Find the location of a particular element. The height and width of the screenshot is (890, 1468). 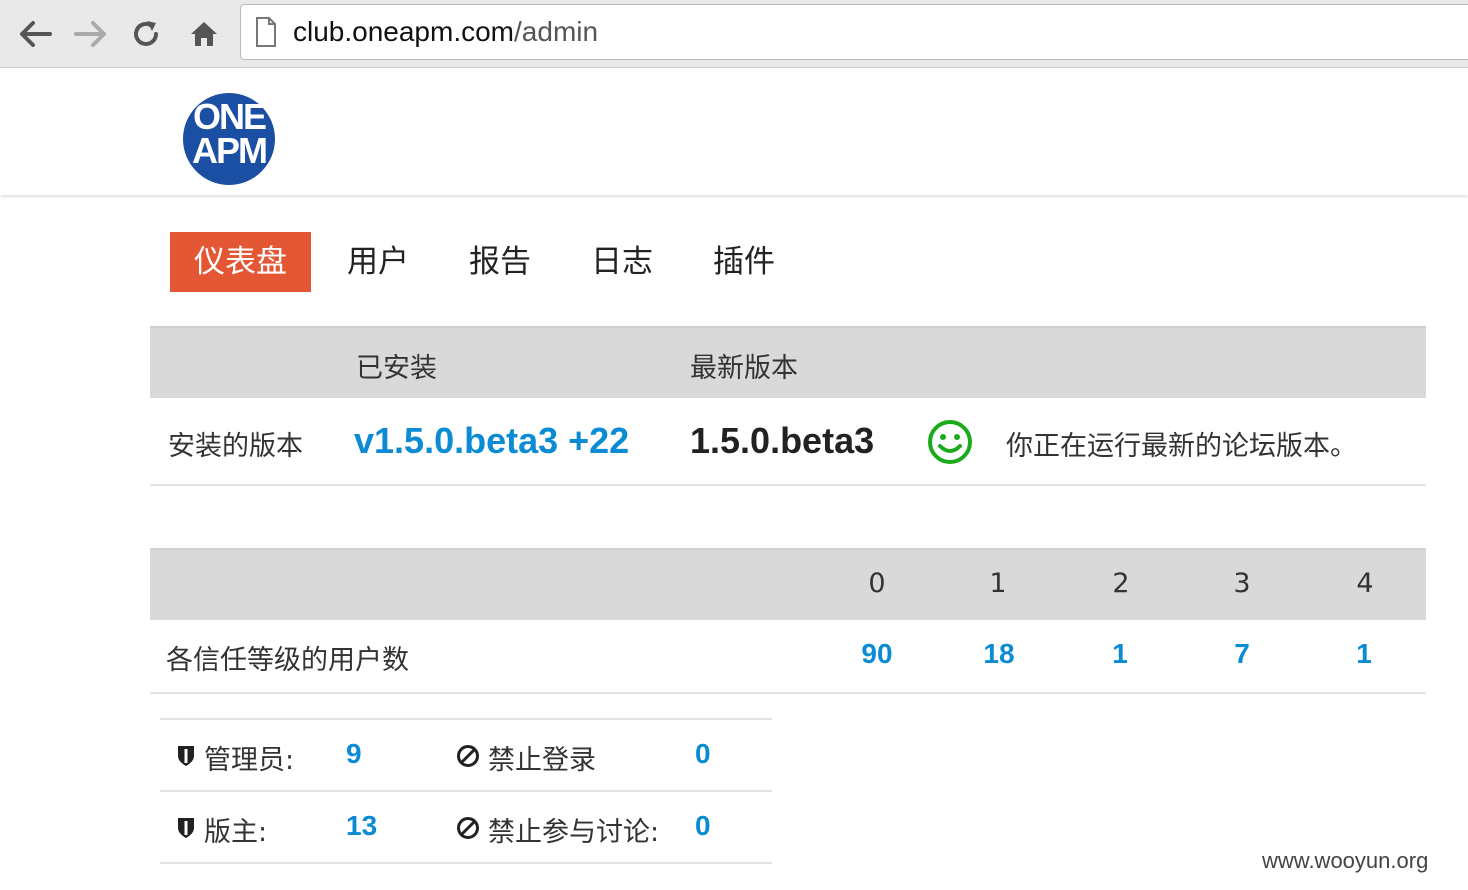

trust-level-1-count: 18 is located at coordinates (999, 654).